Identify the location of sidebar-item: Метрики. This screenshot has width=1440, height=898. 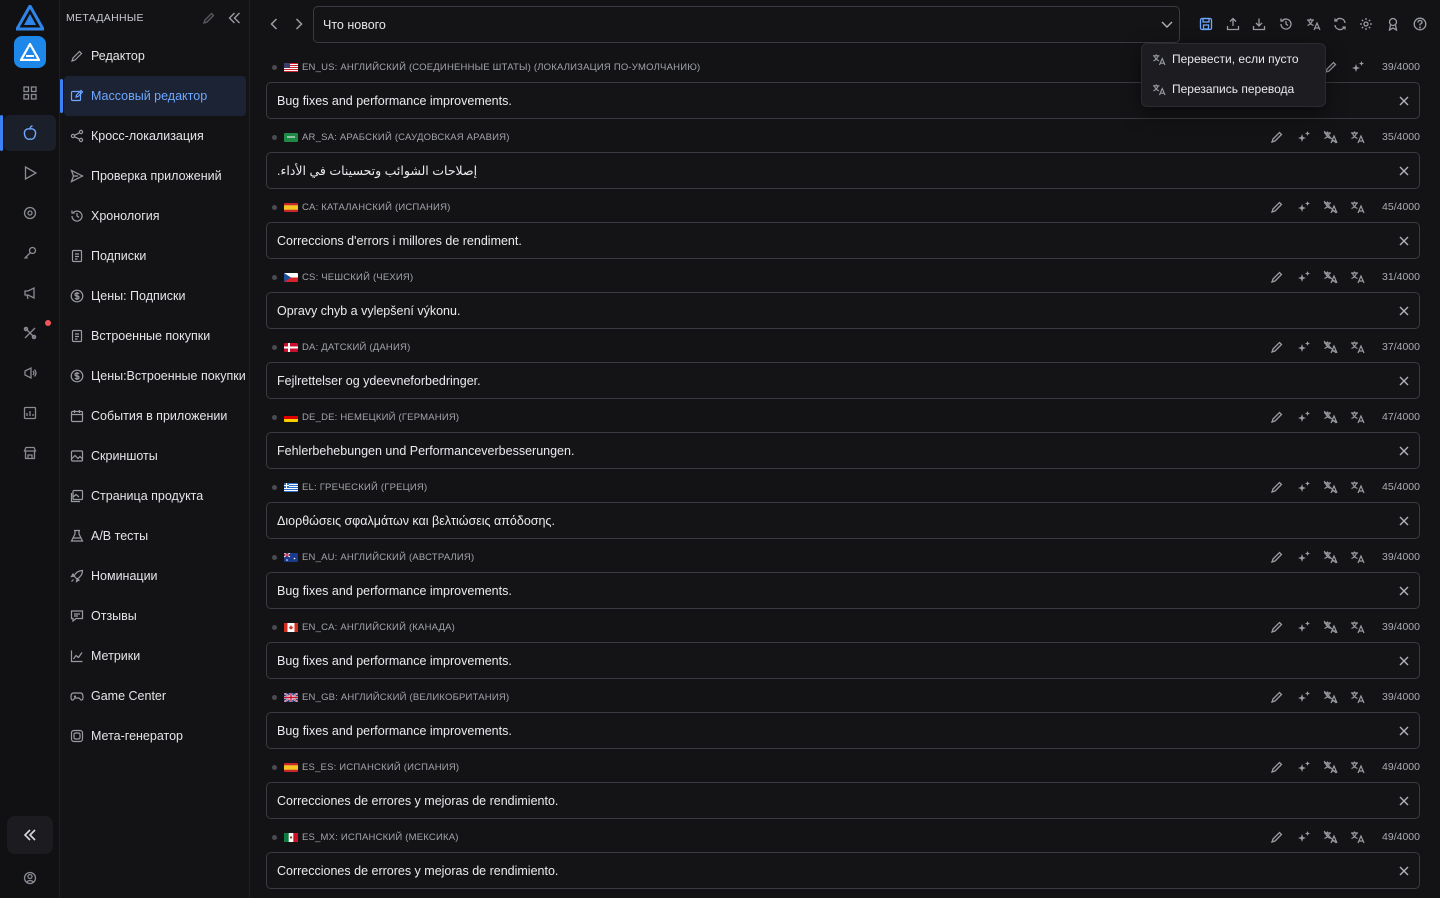
(155, 656).